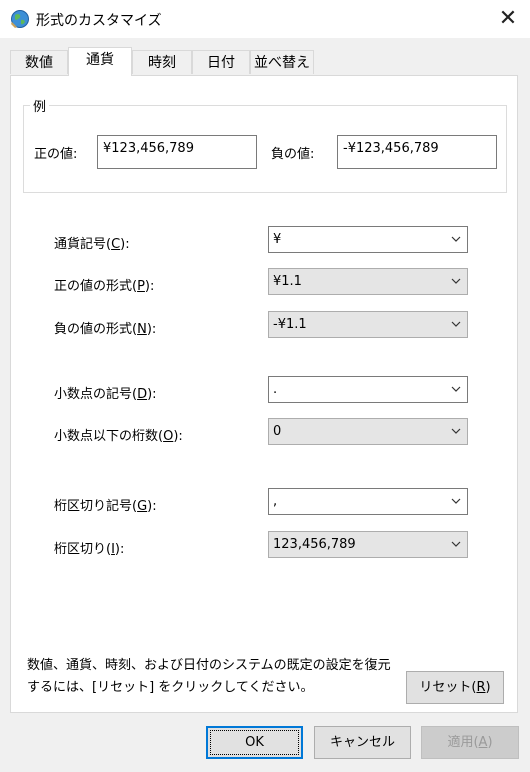 The image size is (530, 772). Describe the element at coordinates (118, 436) in the screenshot. I see `decimal-digits-label: 小数点以下の桁数(O):` at that location.